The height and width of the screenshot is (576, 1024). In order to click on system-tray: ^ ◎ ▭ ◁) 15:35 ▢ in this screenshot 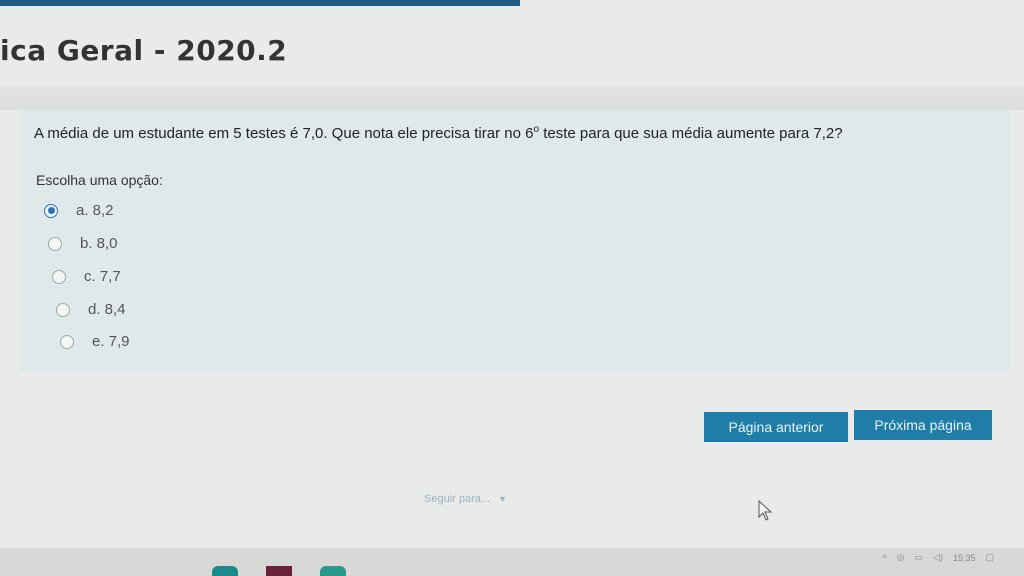, I will do `click(938, 557)`.